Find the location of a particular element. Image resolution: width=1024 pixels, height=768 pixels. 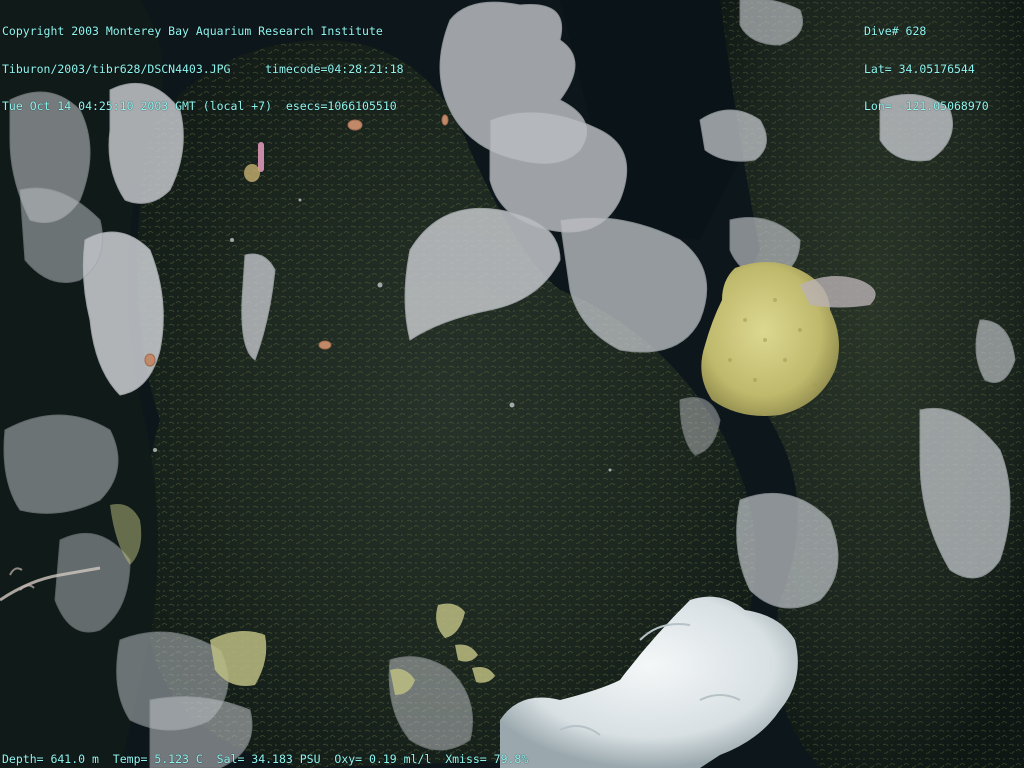

salinity-readout: Sal= 34.183 PSU is located at coordinates (268, 759).